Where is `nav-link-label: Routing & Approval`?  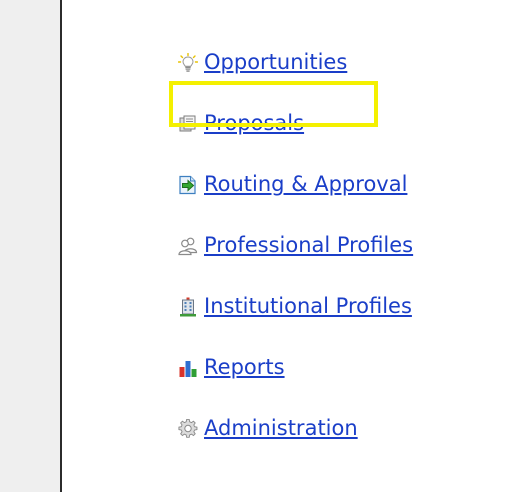 nav-link-label: Routing & Approval is located at coordinates (305, 184).